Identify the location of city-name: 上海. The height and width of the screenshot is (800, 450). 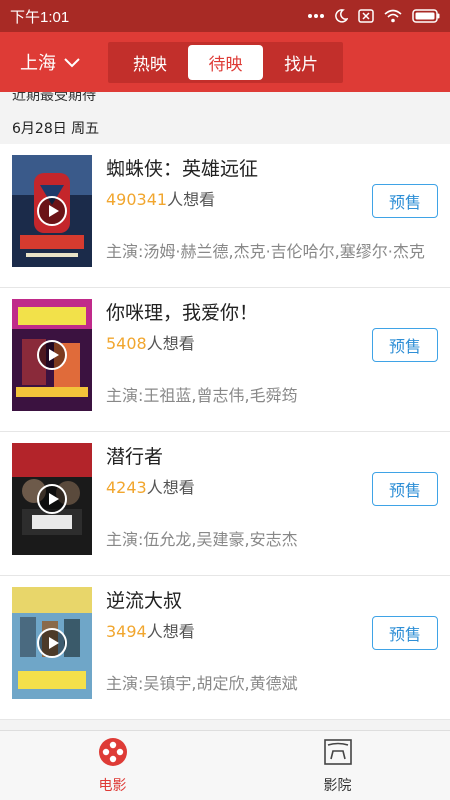
(38, 63).